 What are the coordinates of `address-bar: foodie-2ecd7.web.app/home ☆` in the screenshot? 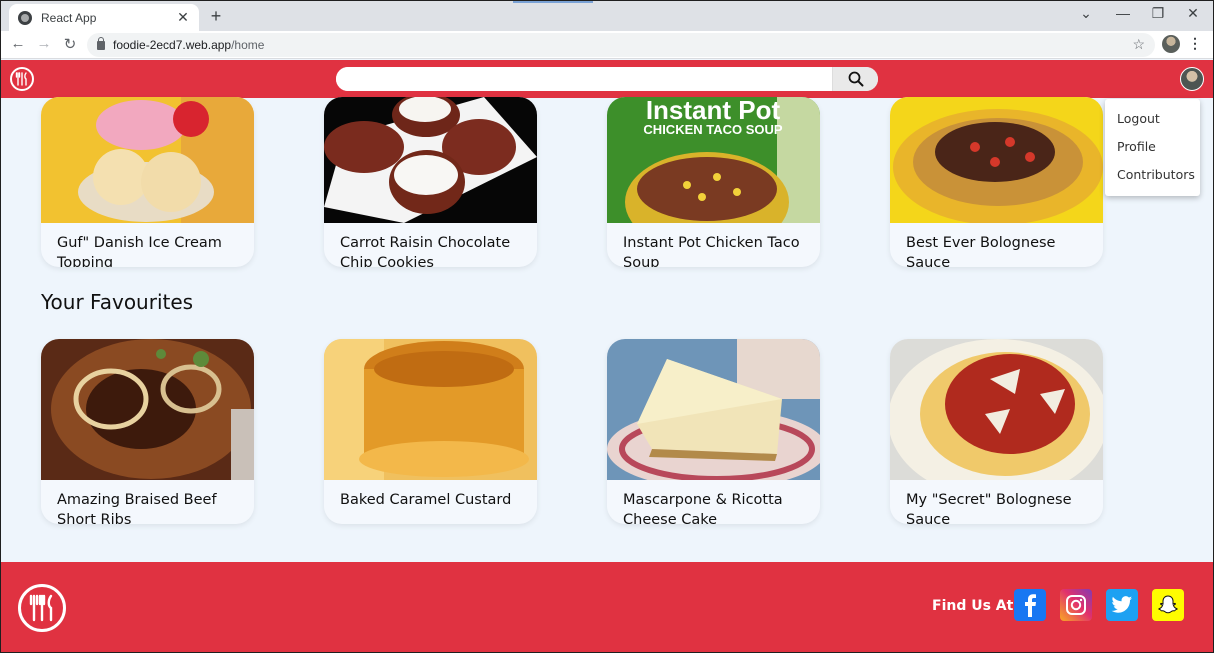 It's located at (621, 45).